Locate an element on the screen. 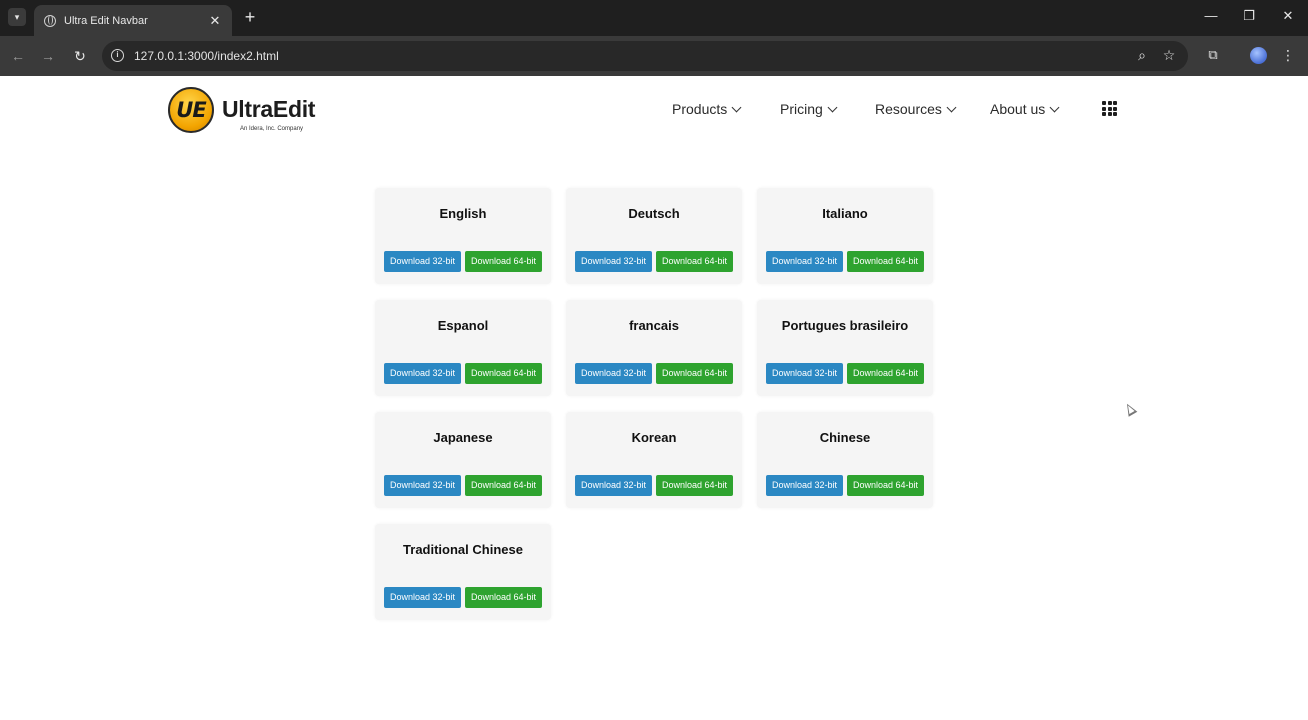 The height and width of the screenshot is (720, 1308). forward-arrow-icon: → is located at coordinates (48, 56).